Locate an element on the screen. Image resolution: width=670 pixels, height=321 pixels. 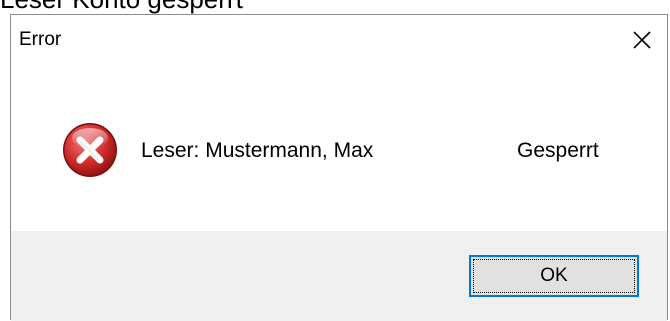
ok-button-label: OK is located at coordinates (554, 275).